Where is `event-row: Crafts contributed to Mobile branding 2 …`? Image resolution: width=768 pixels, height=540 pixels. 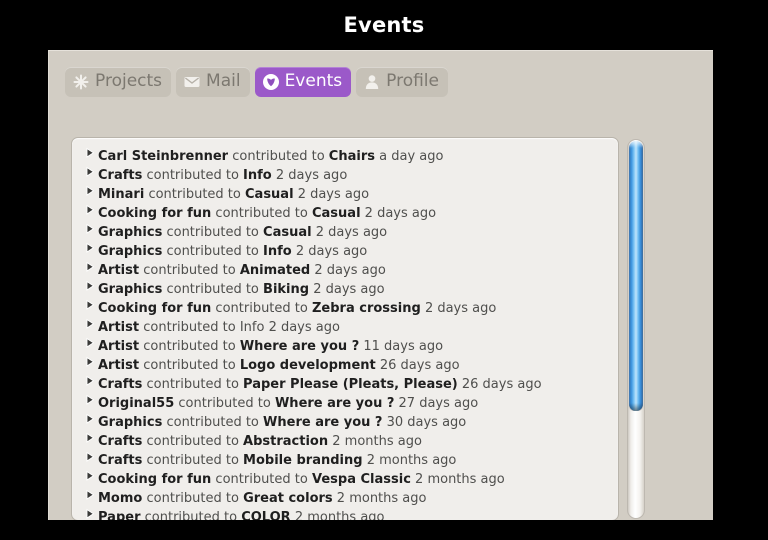 event-row: Crafts contributed to Mobile branding 2 … is located at coordinates (350, 458).